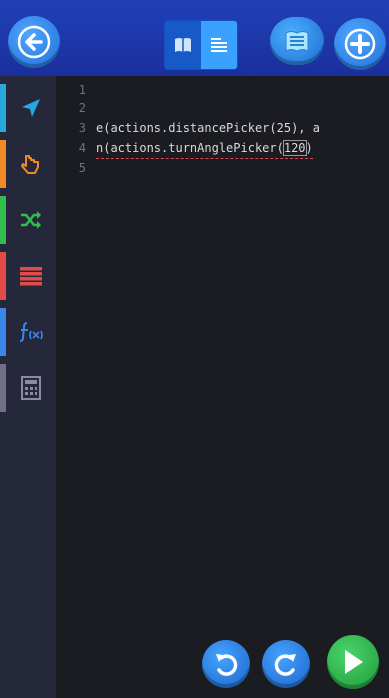 The width and height of the screenshot is (389, 698). Describe the element at coordinates (82, 128) in the screenshot. I see `line-number: 3` at that location.